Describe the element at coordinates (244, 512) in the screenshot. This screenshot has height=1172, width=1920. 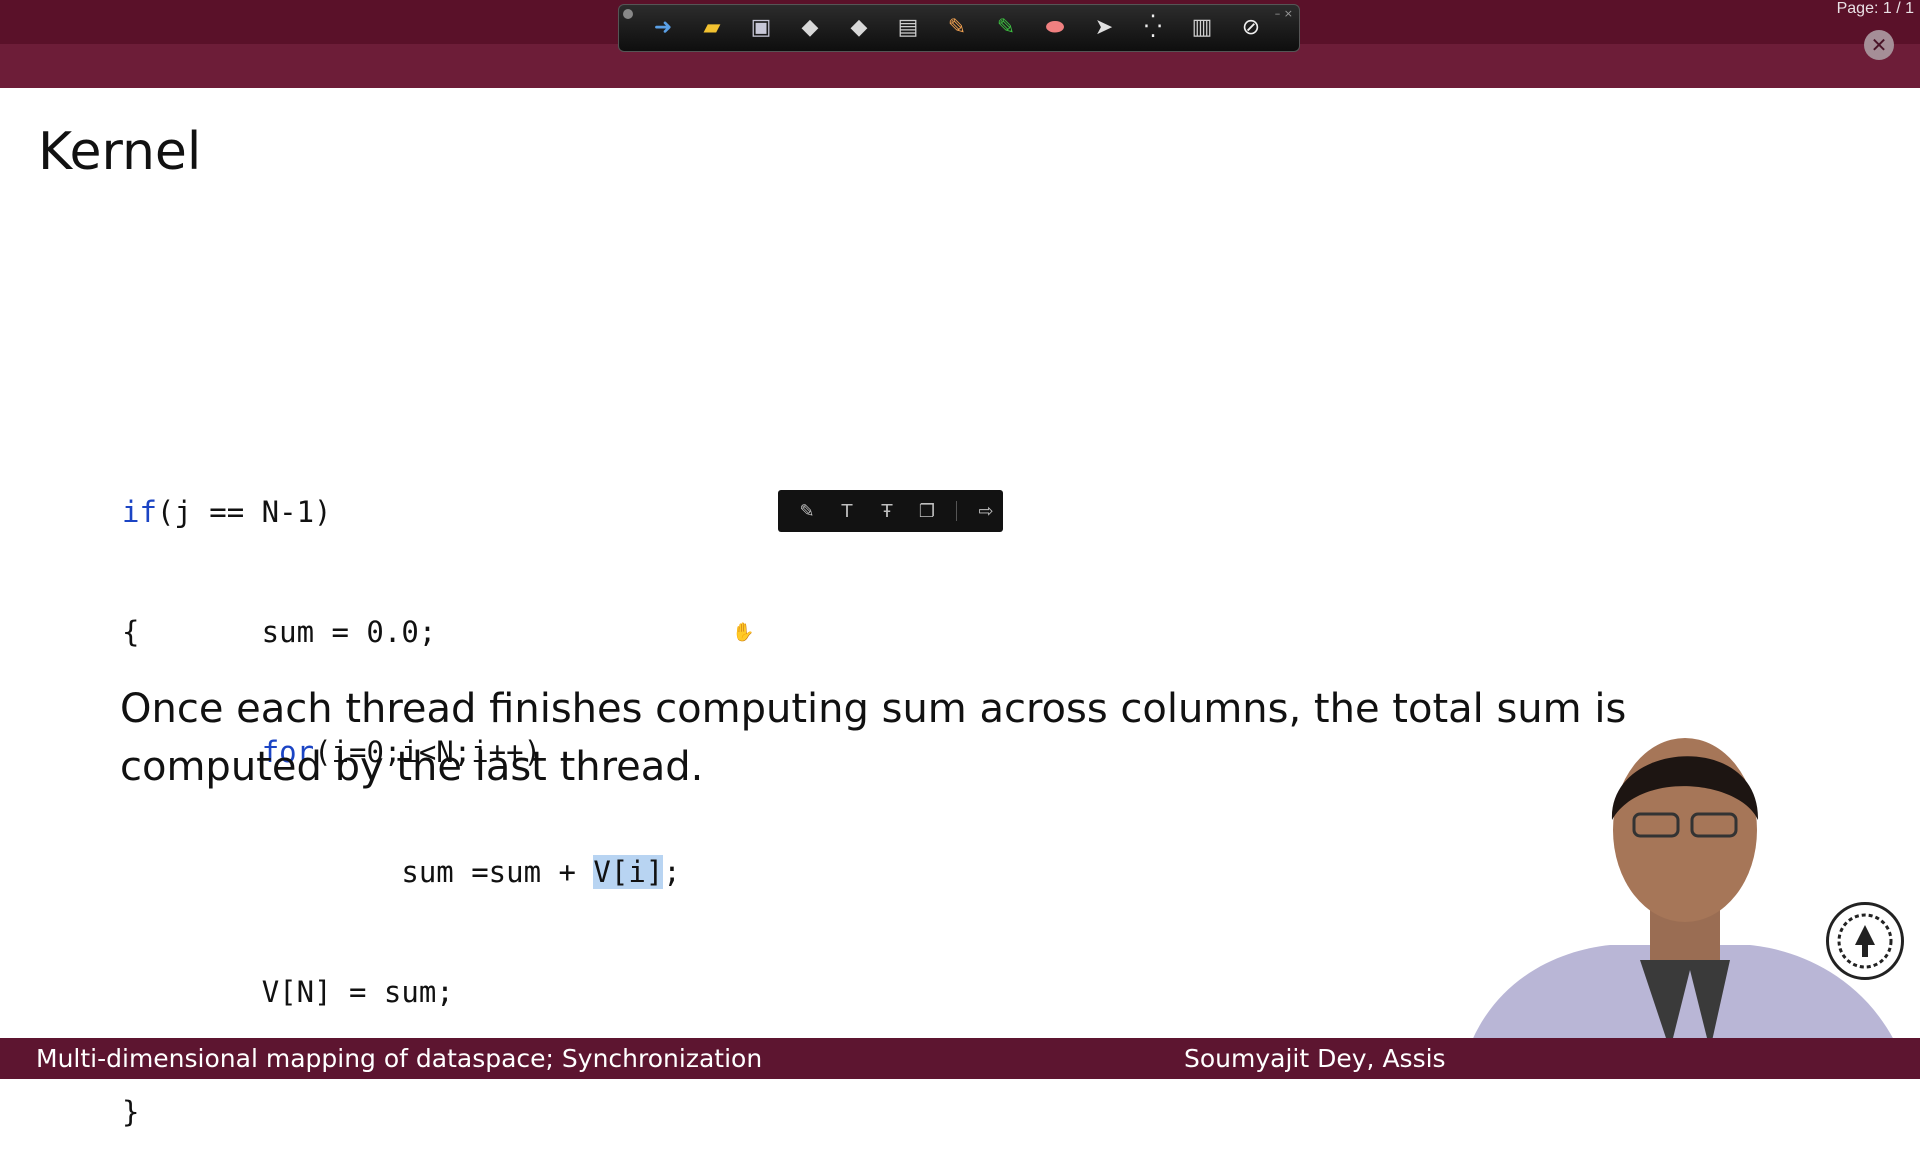
I see `code-text: (j == N-1)` at that location.